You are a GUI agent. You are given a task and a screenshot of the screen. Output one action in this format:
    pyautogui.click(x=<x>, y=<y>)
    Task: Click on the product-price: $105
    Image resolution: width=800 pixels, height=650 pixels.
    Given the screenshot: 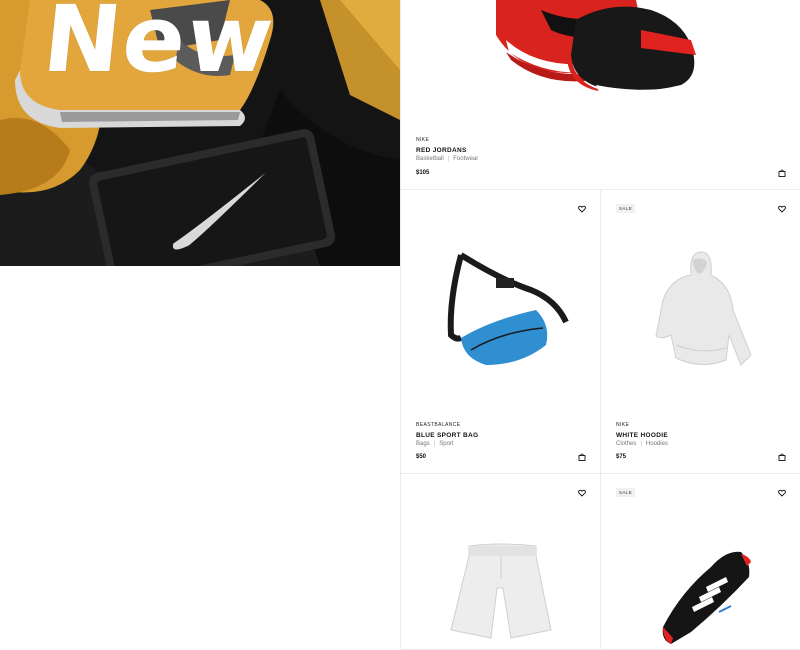 What is the action you would take?
    pyautogui.click(x=423, y=173)
    